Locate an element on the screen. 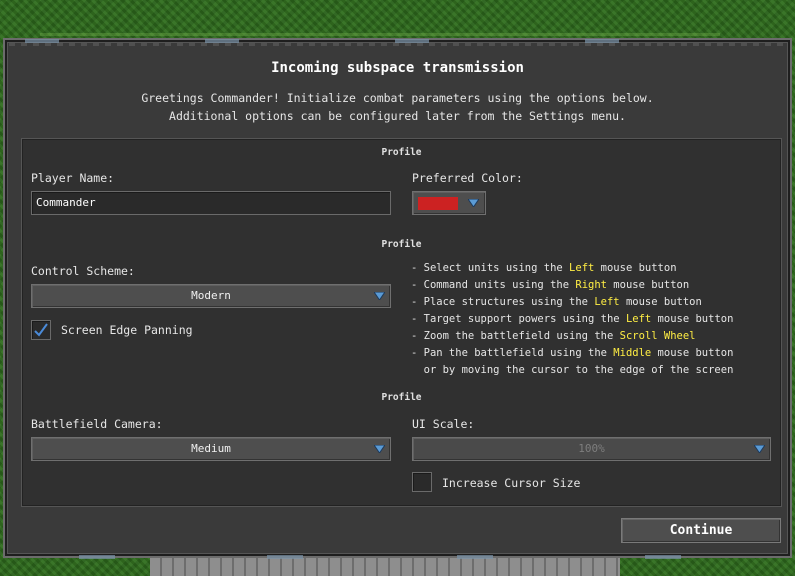 Image resolution: width=795 pixels, height=576 pixels. control-scheme-dropdown: Modern is located at coordinates (211, 296).